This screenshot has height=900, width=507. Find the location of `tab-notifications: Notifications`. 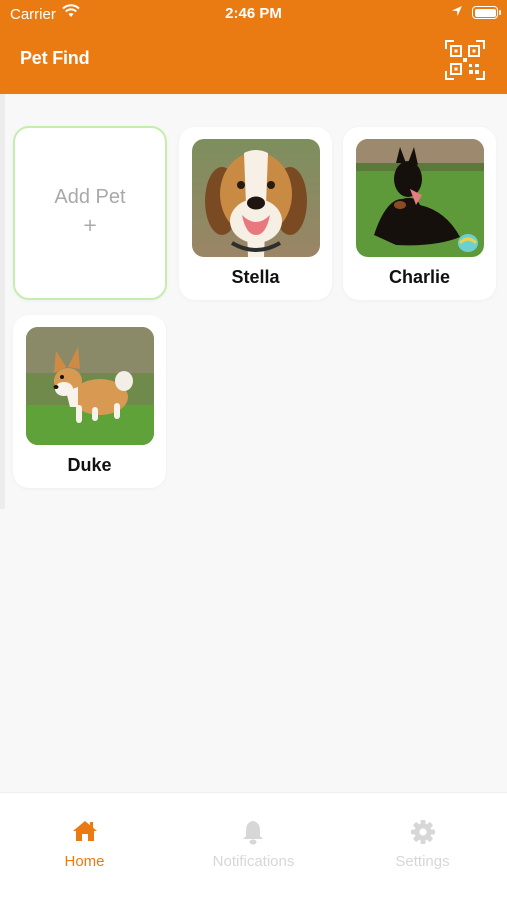

tab-notifications: Notifications is located at coordinates (253, 846).